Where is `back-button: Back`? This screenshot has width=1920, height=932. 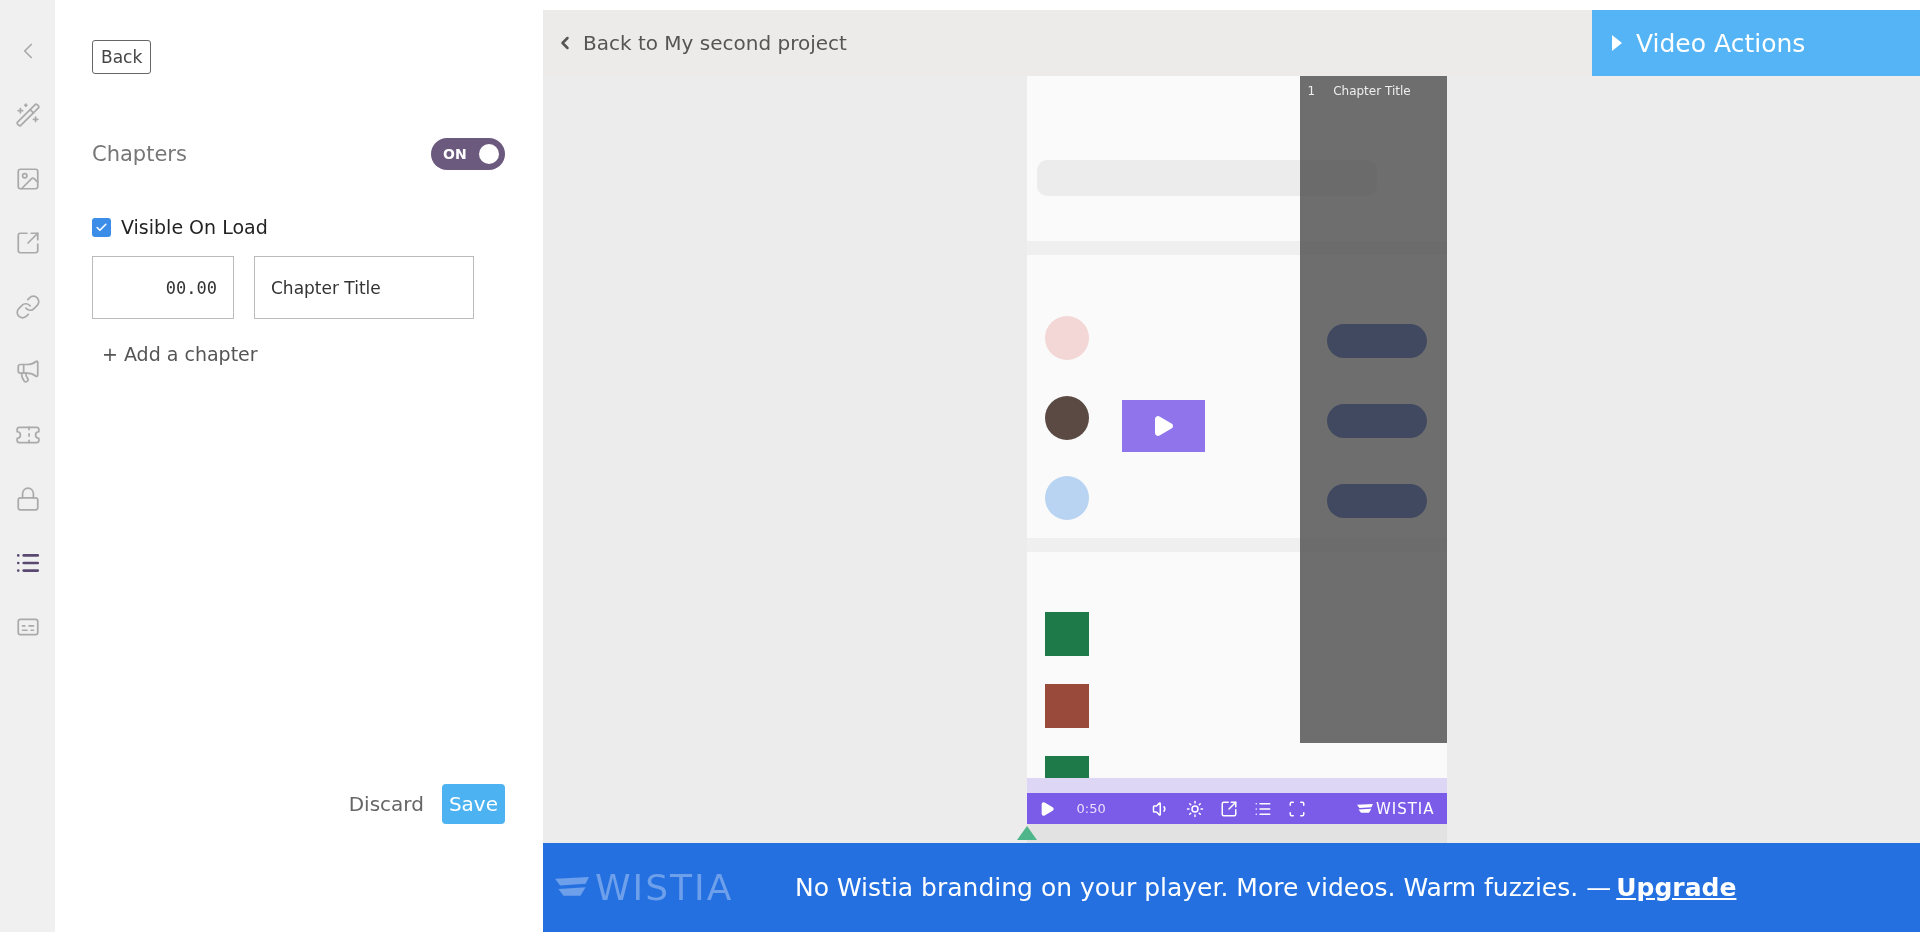 back-button: Back is located at coordinates (122, 57).